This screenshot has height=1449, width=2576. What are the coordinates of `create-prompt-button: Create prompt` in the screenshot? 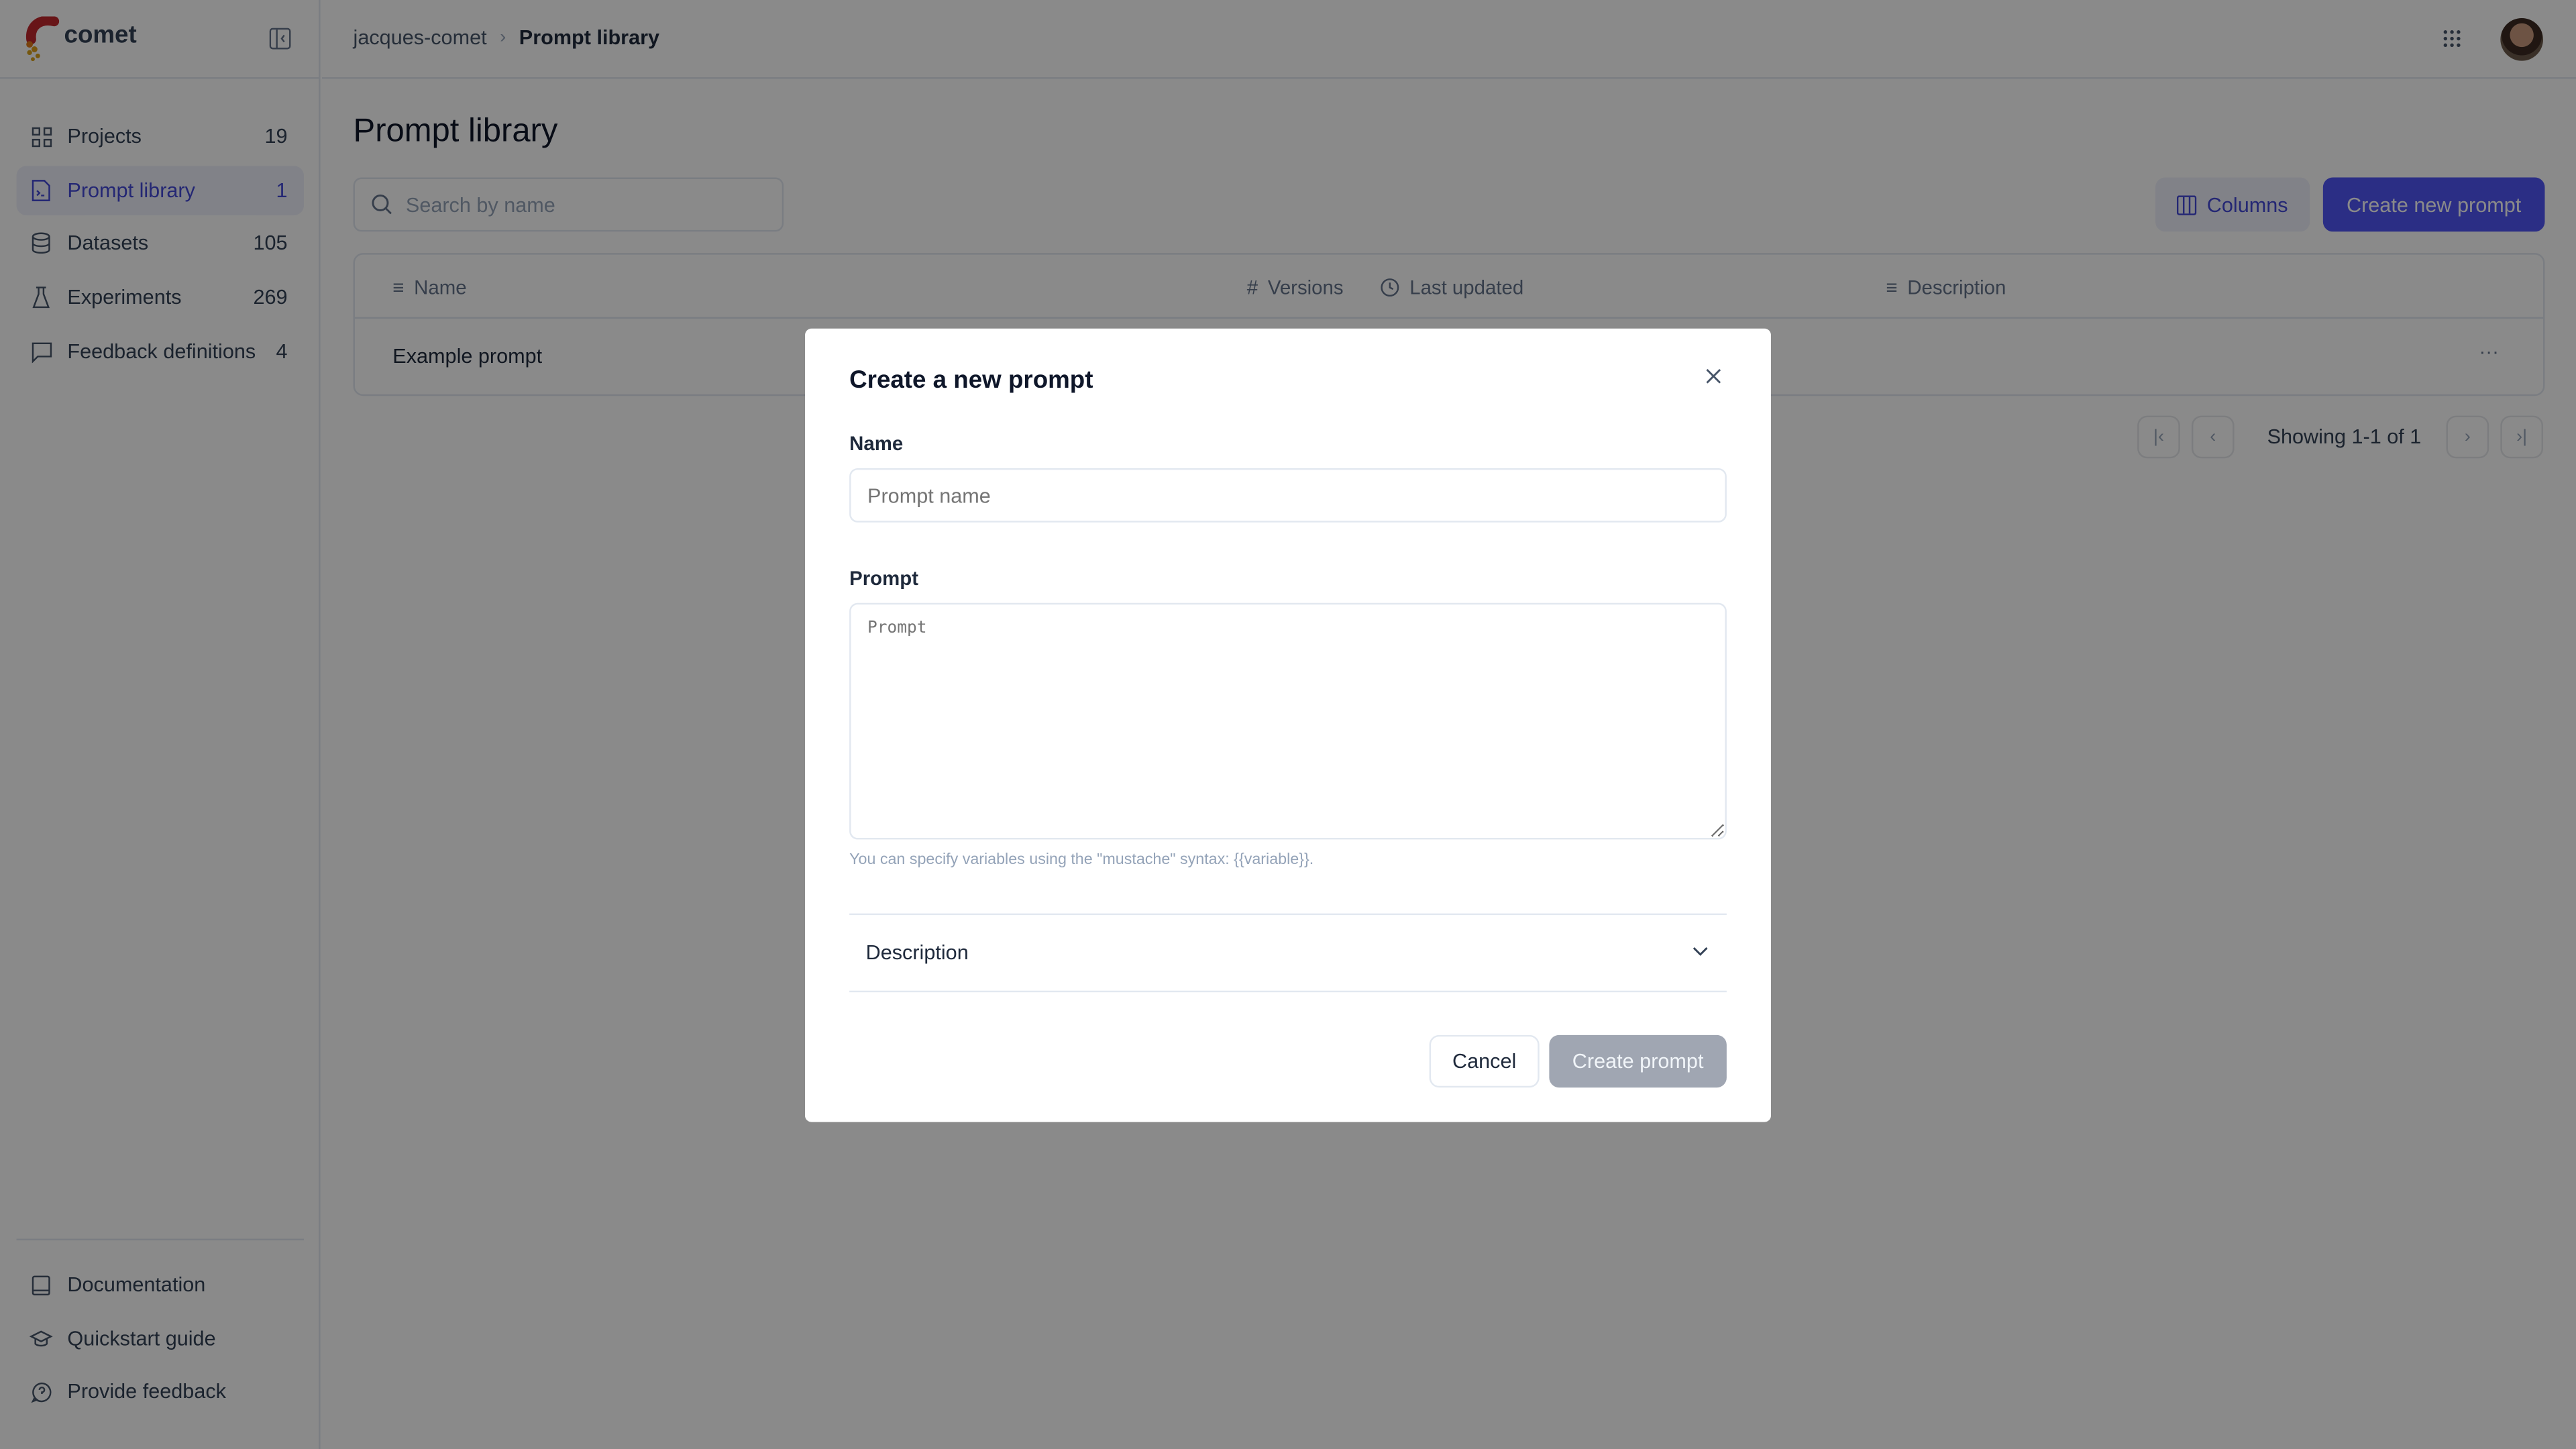 It's located at (1638, 1061).